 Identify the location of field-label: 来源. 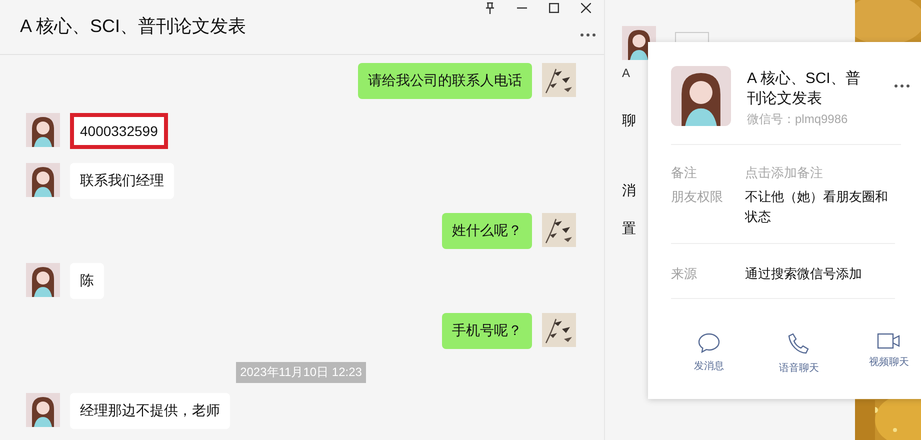
(684, 274).